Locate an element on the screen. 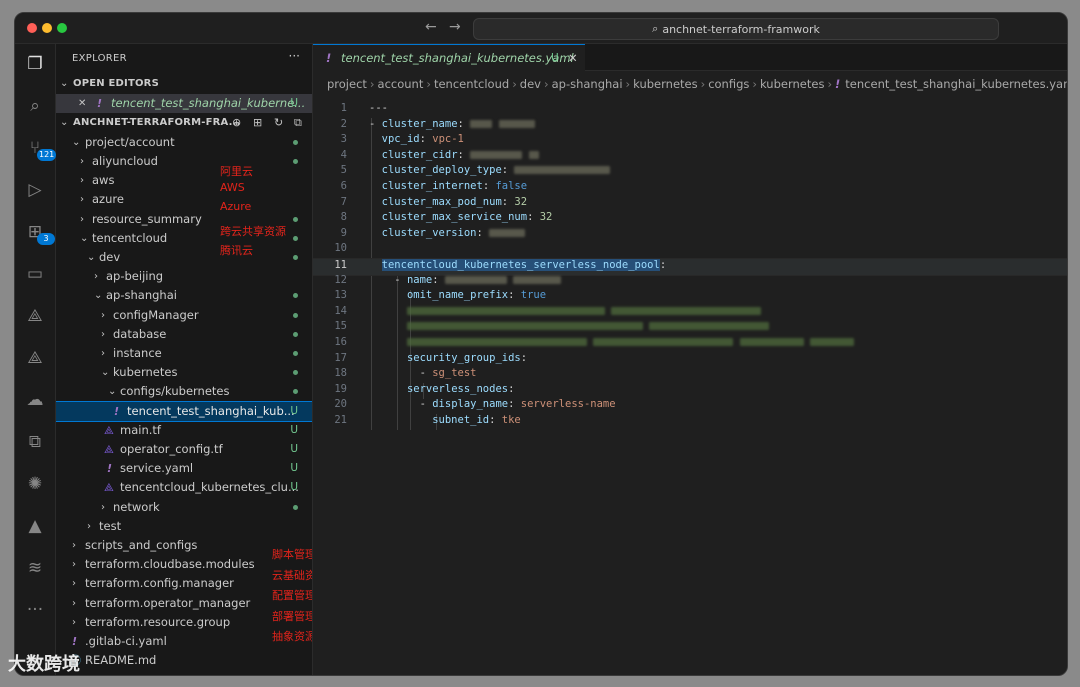 The height and width of the screenshot is (687, 1080). docker-icon: ≋ is located at coordinates (35, 568).